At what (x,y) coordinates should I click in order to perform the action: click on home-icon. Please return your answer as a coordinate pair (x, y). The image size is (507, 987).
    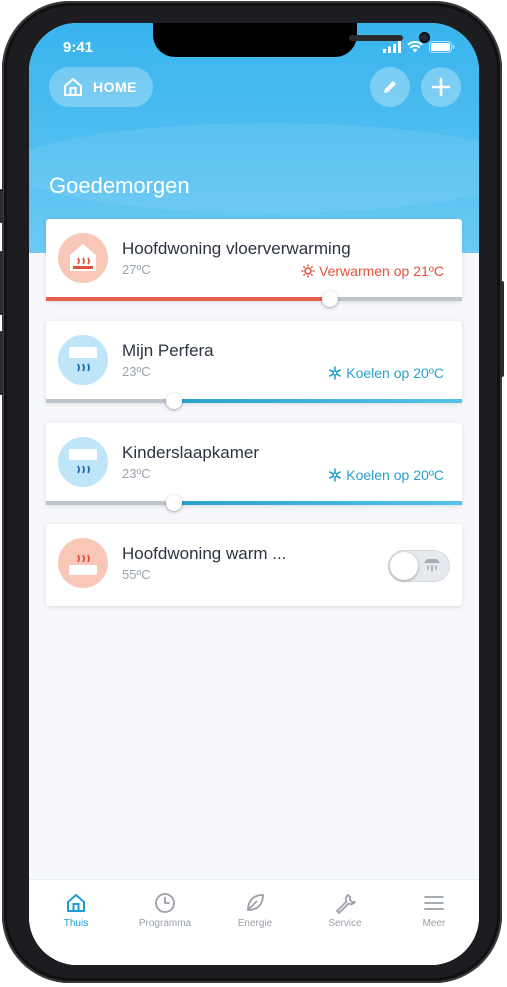
    Looking at the image, I should click on (76, 903).